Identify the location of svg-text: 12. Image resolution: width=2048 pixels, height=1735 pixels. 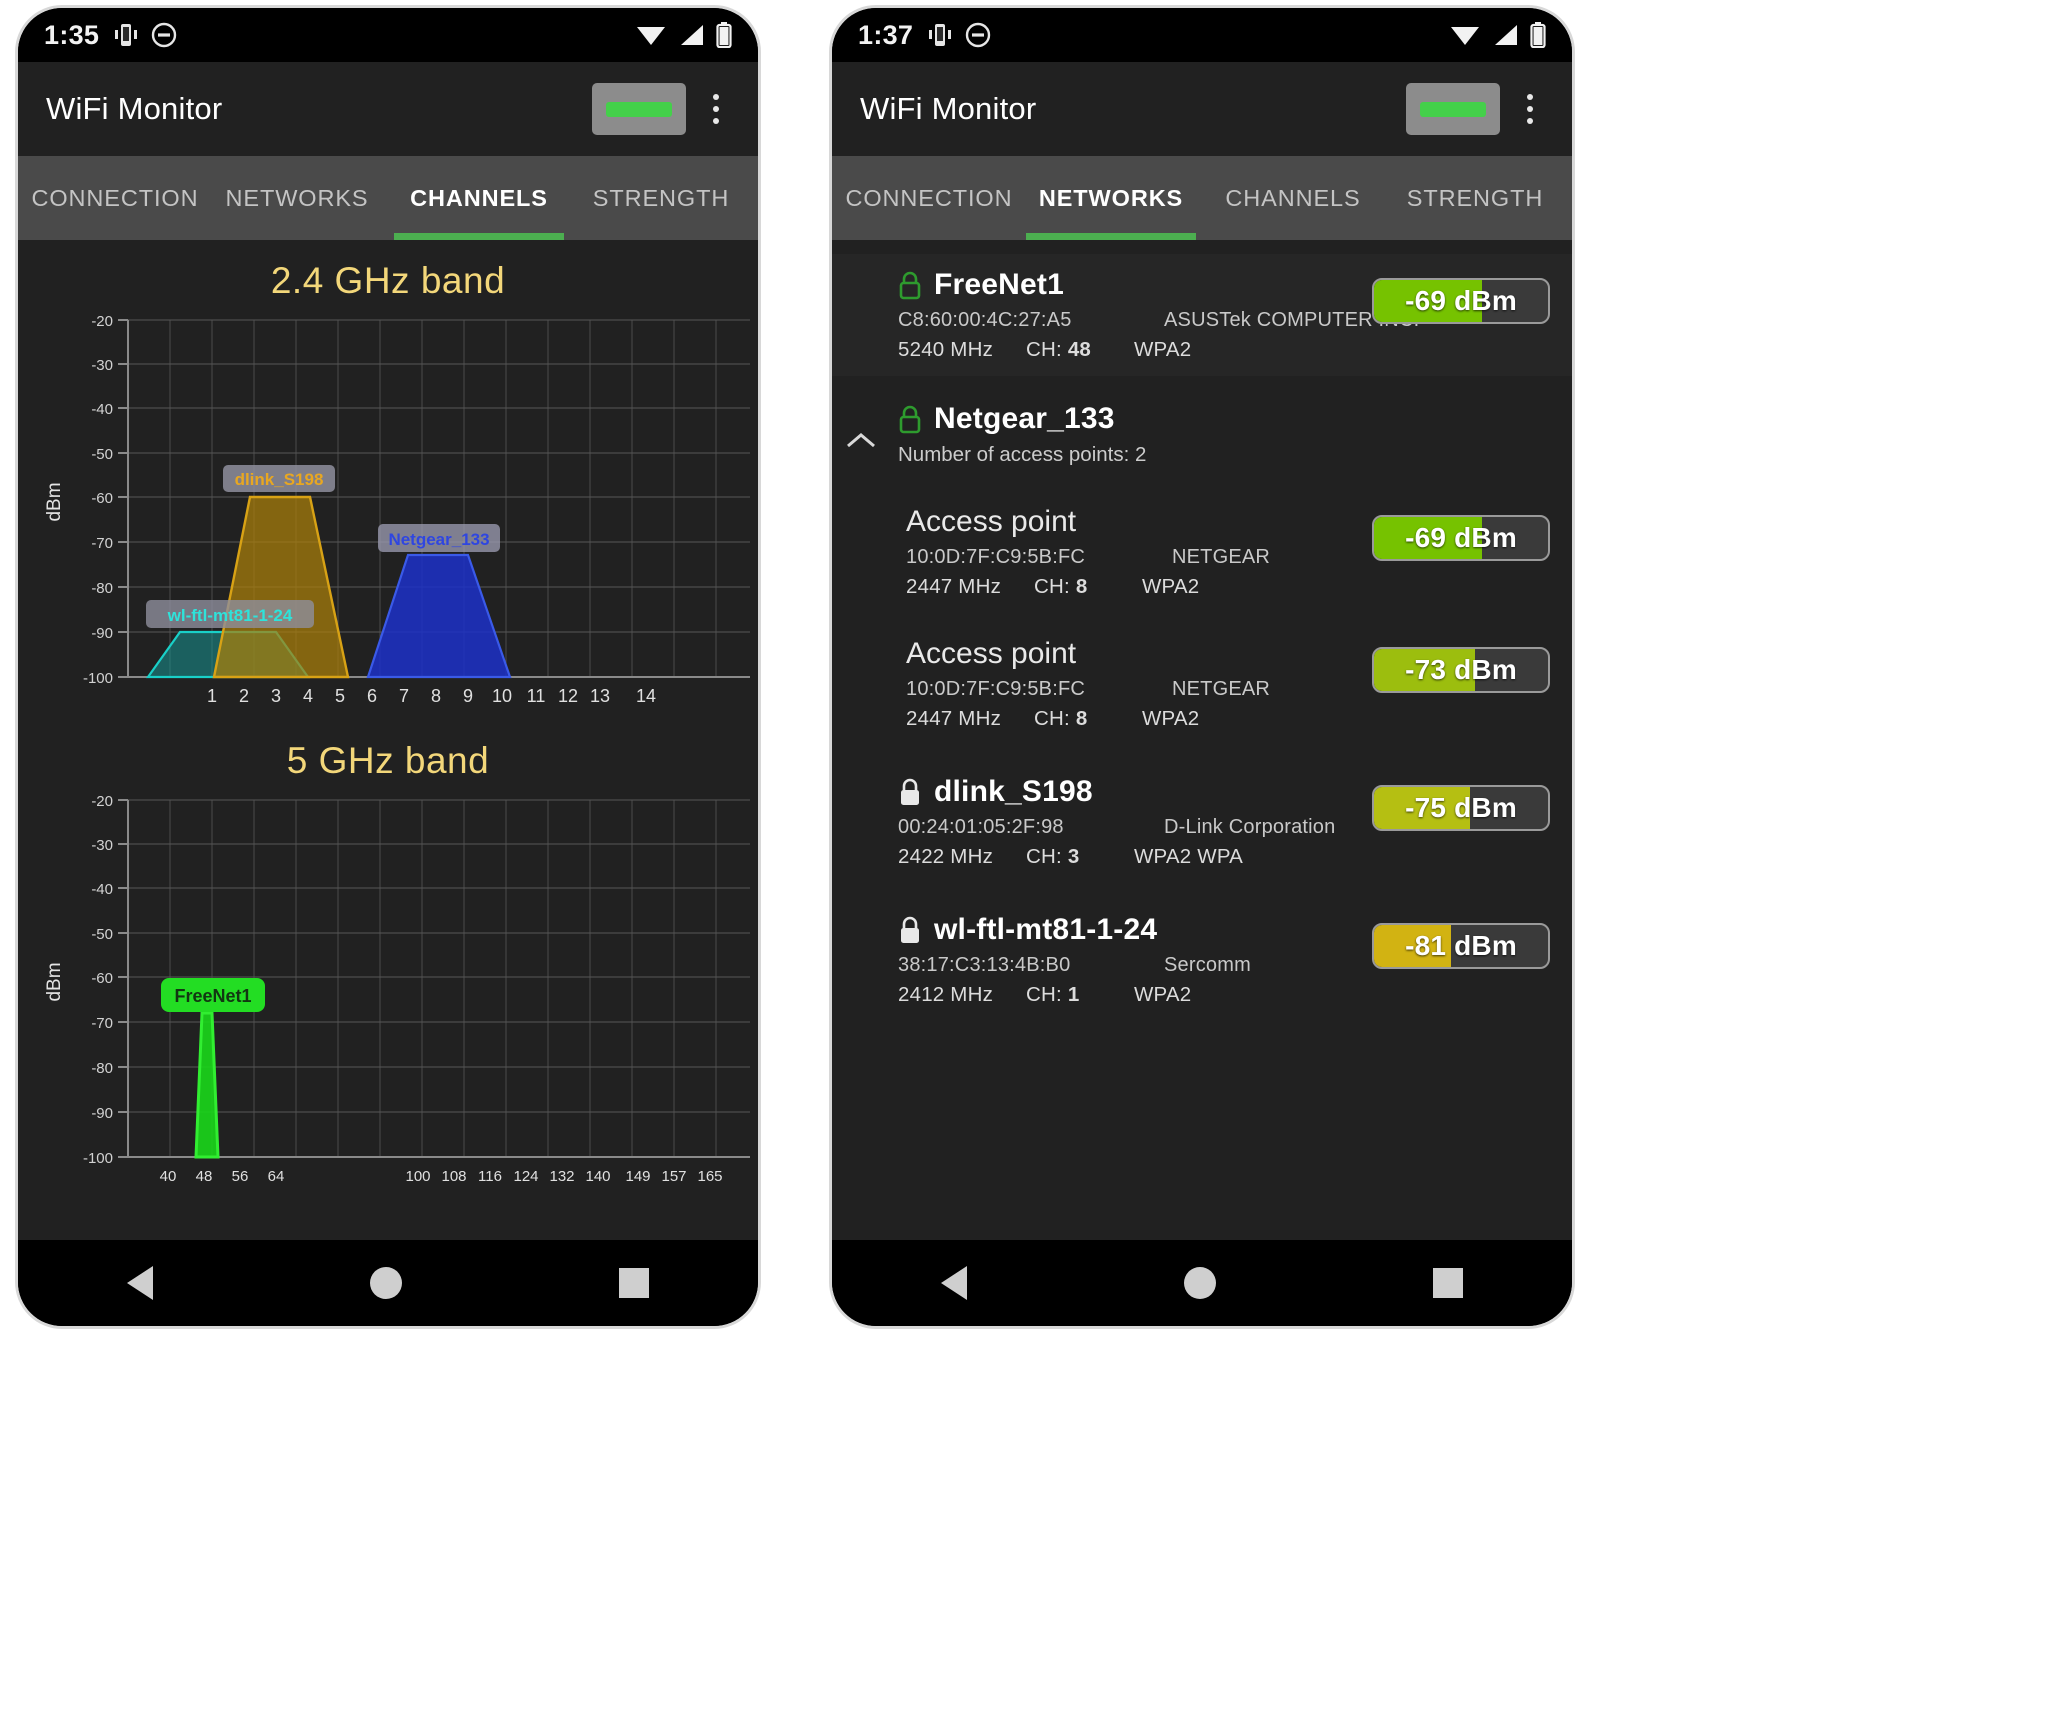
(568, 696).